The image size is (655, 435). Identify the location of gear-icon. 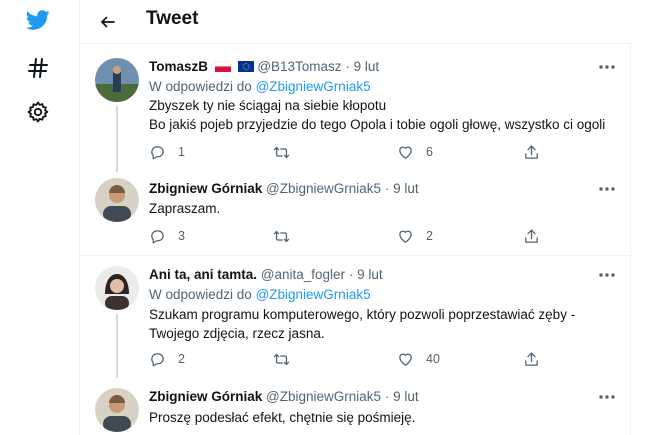
(38, 112).